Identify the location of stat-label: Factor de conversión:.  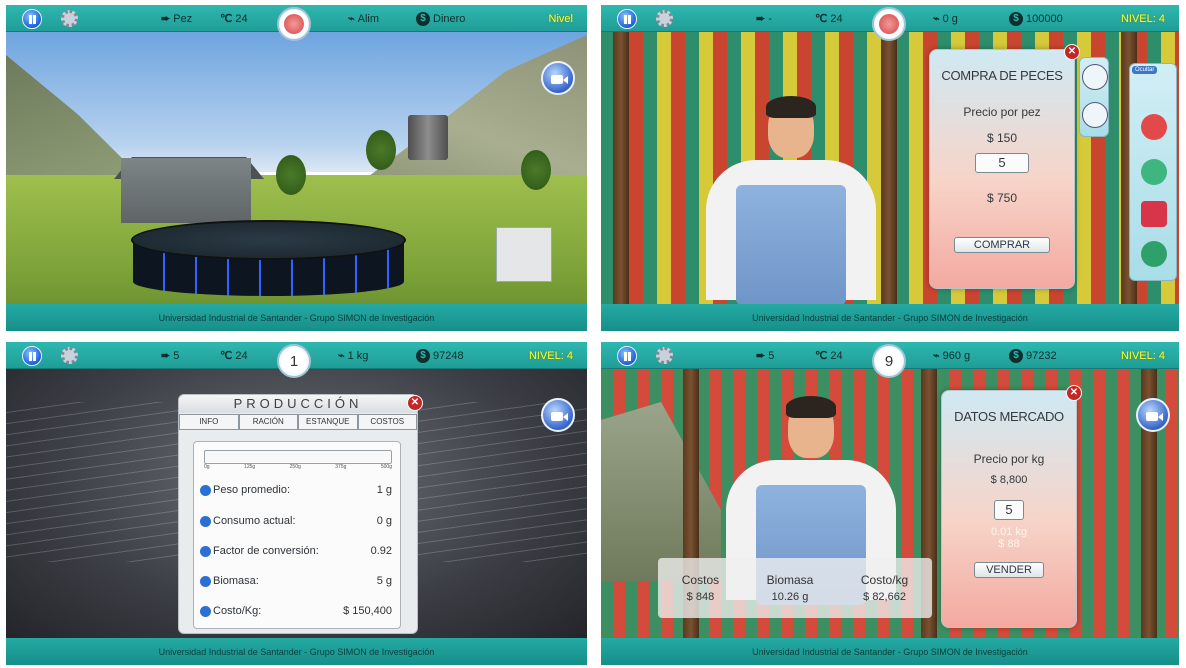
(266, 551).